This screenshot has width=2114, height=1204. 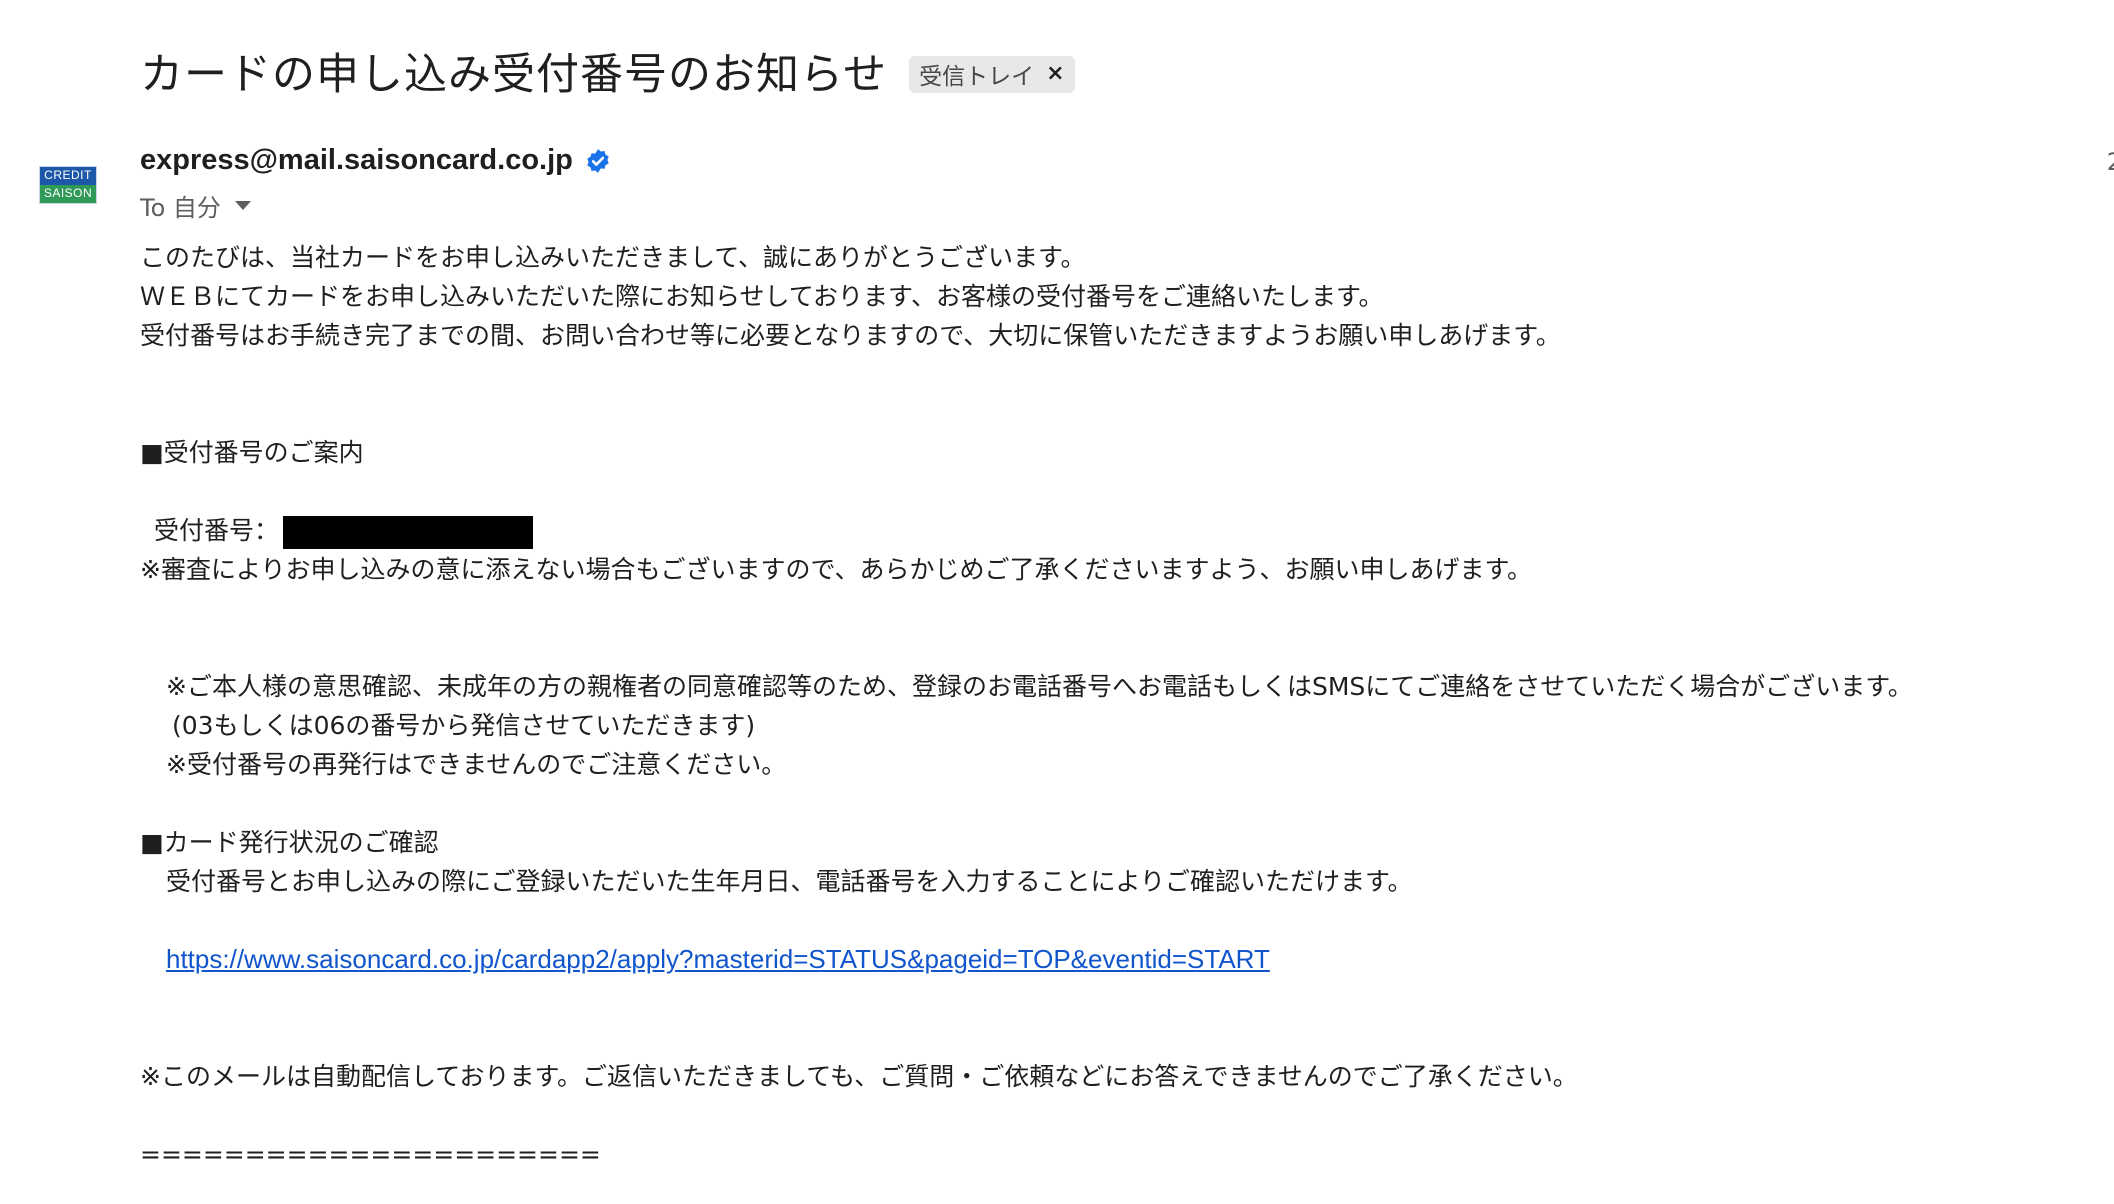 What do you see at coordinates (217, 530) in the screenshot?
I see `receipt-number-label: 受付番号：` at bounding box center [217, 530].